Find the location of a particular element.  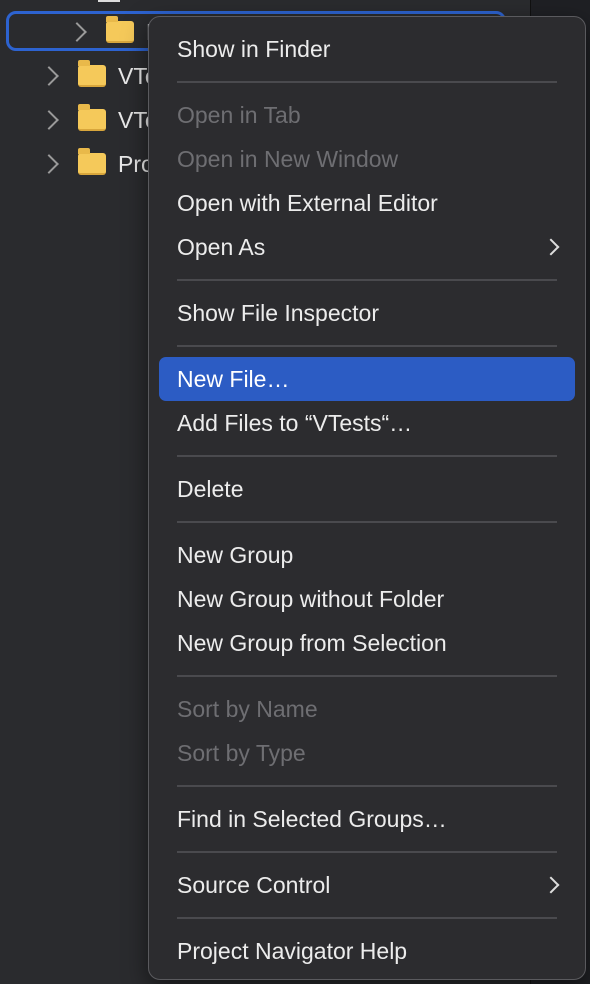

menu-item-sort-by-name: Sort by Name is located at coordinates (247, 709).